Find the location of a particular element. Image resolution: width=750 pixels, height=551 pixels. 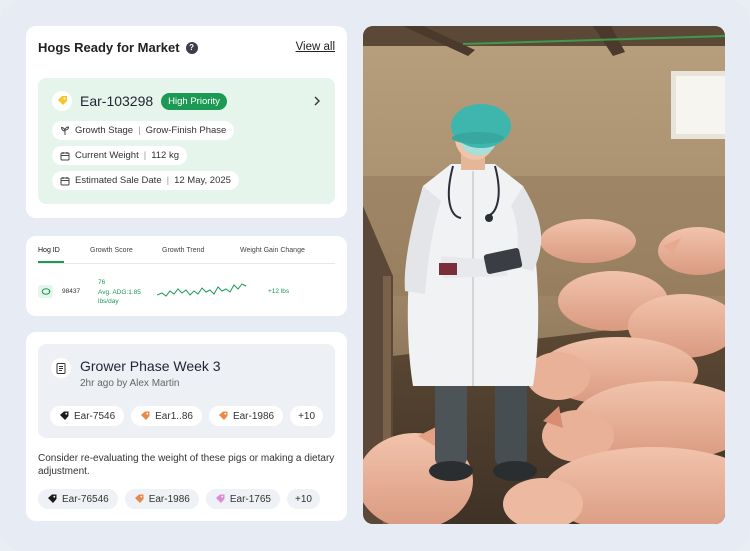

tag-label: Ear-76546 is located at coordinates (85, 499).